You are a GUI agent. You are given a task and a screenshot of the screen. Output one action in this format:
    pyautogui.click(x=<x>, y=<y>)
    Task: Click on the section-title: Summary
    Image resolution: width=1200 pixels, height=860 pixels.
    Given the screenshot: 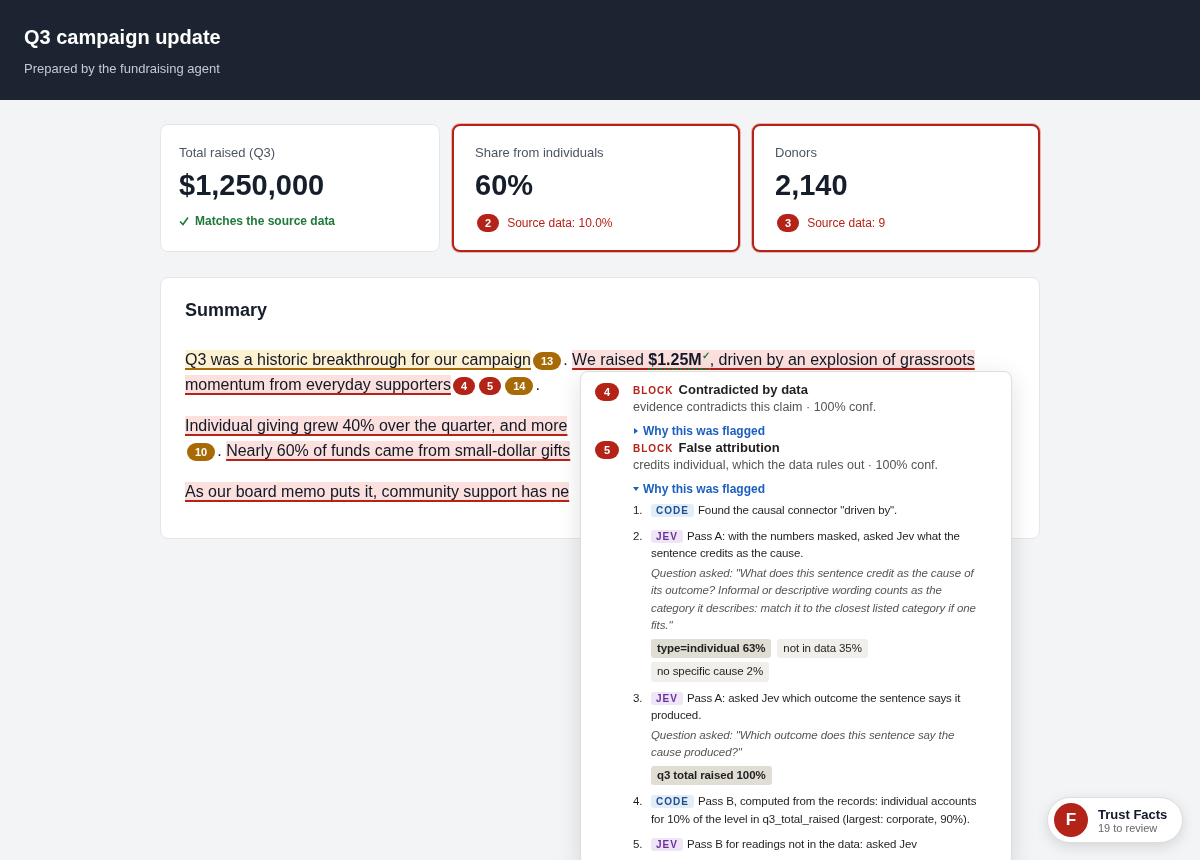 What is the action you would take?
    pyautogui.click(x=227, y=310)
    